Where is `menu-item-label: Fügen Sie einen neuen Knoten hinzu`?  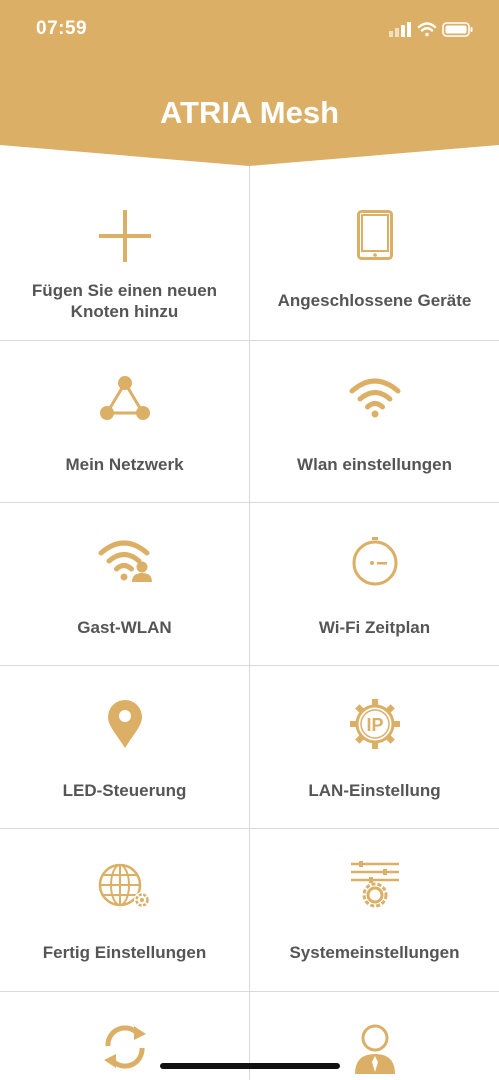 menu-item-label: Fügen Sie einen neuen Knoten hinzu is located at coordinates (124, 301).